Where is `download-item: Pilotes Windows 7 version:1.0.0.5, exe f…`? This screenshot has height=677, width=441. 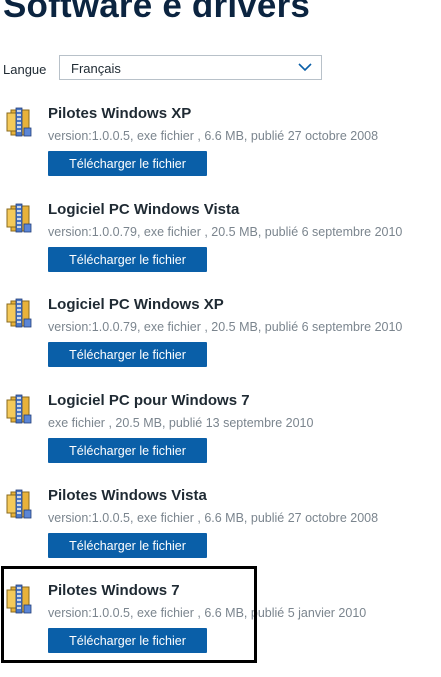
download-item: Pilotes Windows 7 version:1.0.0.5, exe f… is located at coordinates (220, 629).